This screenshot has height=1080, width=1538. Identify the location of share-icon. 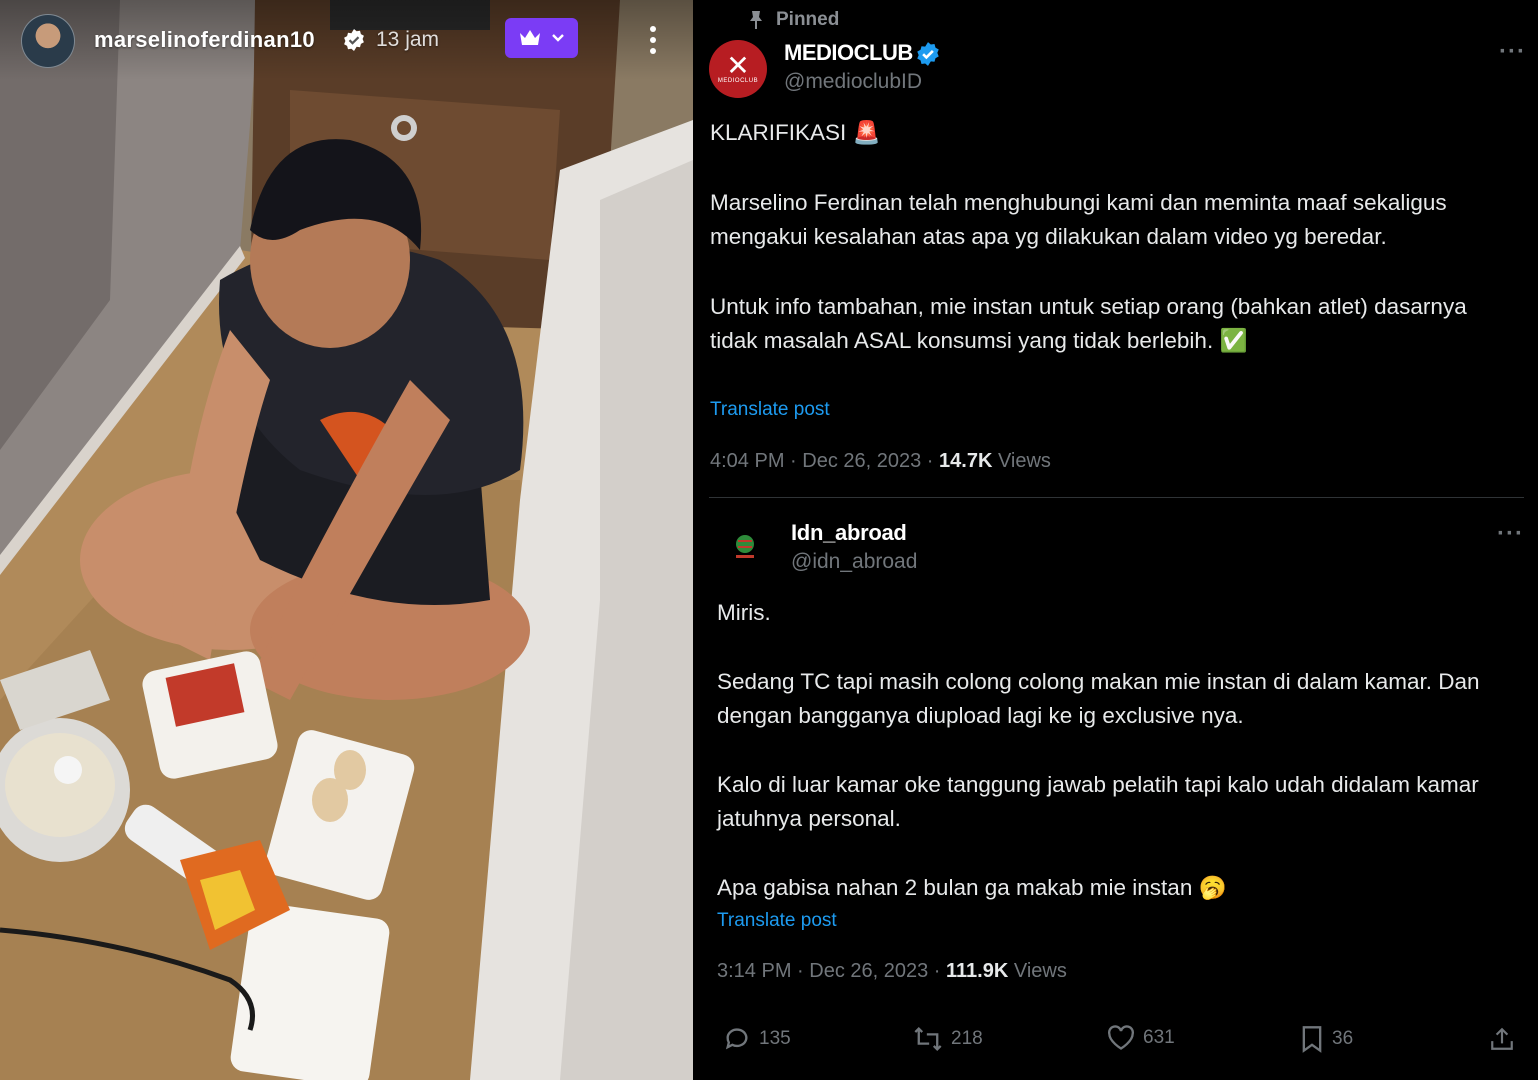
(1502, 1038).